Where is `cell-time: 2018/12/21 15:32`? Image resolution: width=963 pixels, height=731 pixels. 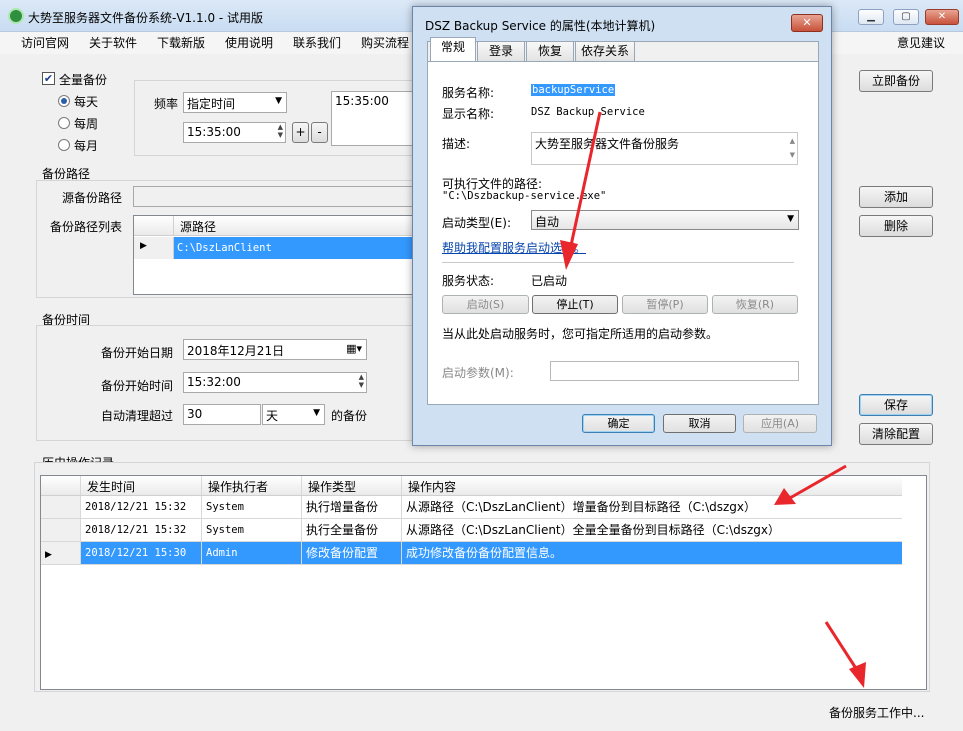
cell-time: 2018/12/21 15:32 is located at coordinates (141, 530).